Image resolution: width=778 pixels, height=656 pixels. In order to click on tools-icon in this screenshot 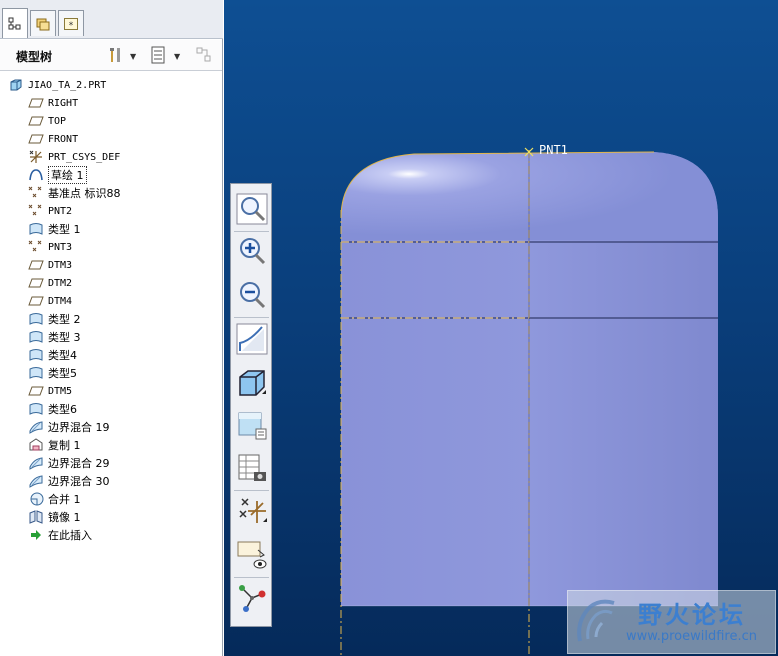, I will do `click(115, 55)`.